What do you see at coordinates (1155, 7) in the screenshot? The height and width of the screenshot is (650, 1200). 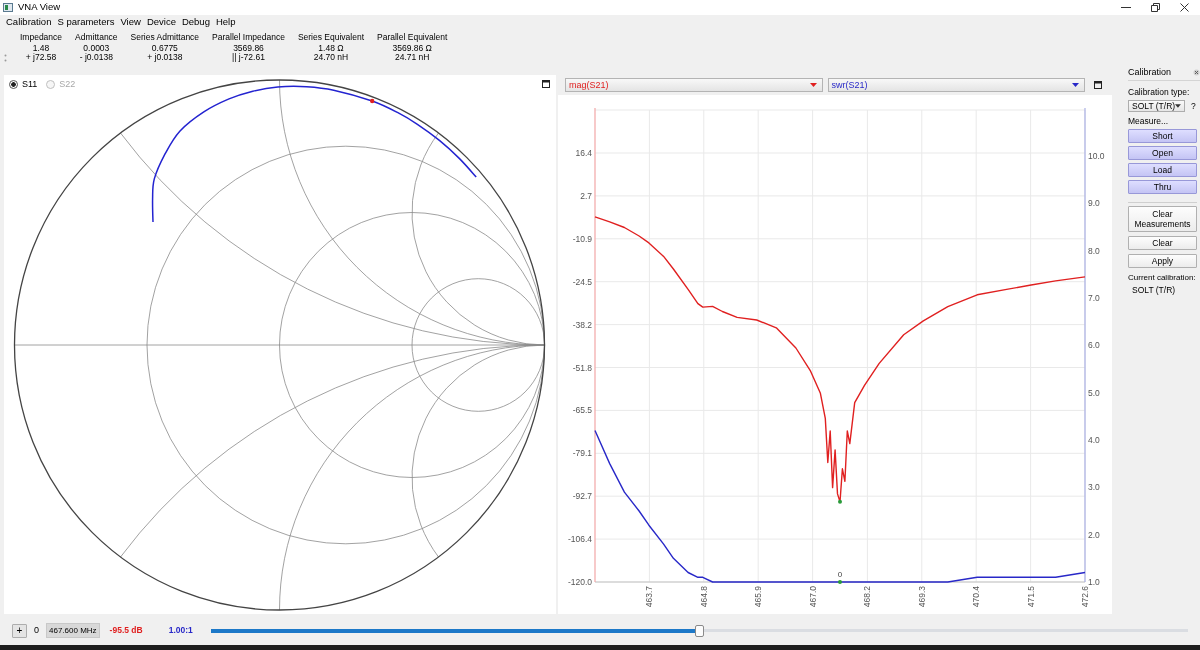 I see `restore-icon` at bounding box center [1155, 7].